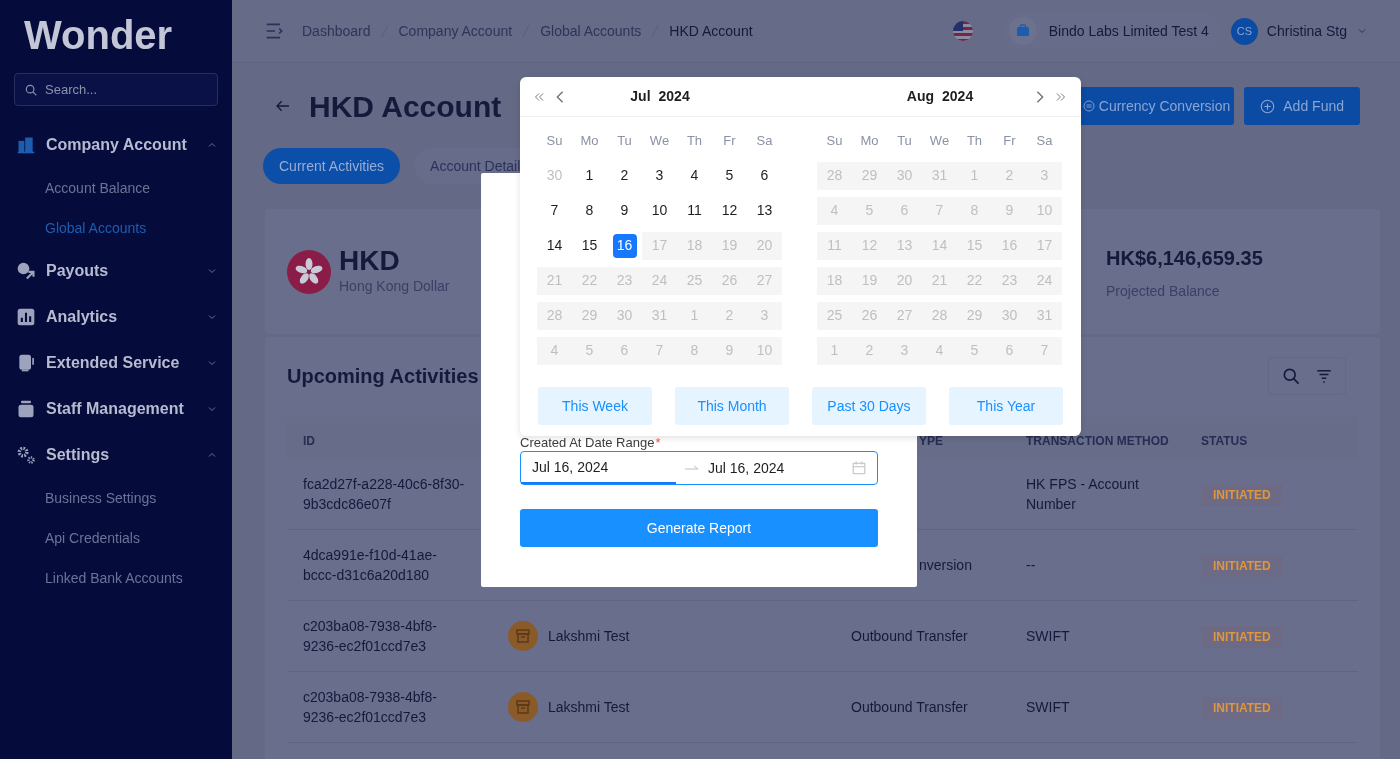 Image resolution: width=1400 pixels, height=759 pixels. What do you see at coordinates (729, 175) in the screenshot?
I see `calendar-day: 5` at bounding box center [729, 175].